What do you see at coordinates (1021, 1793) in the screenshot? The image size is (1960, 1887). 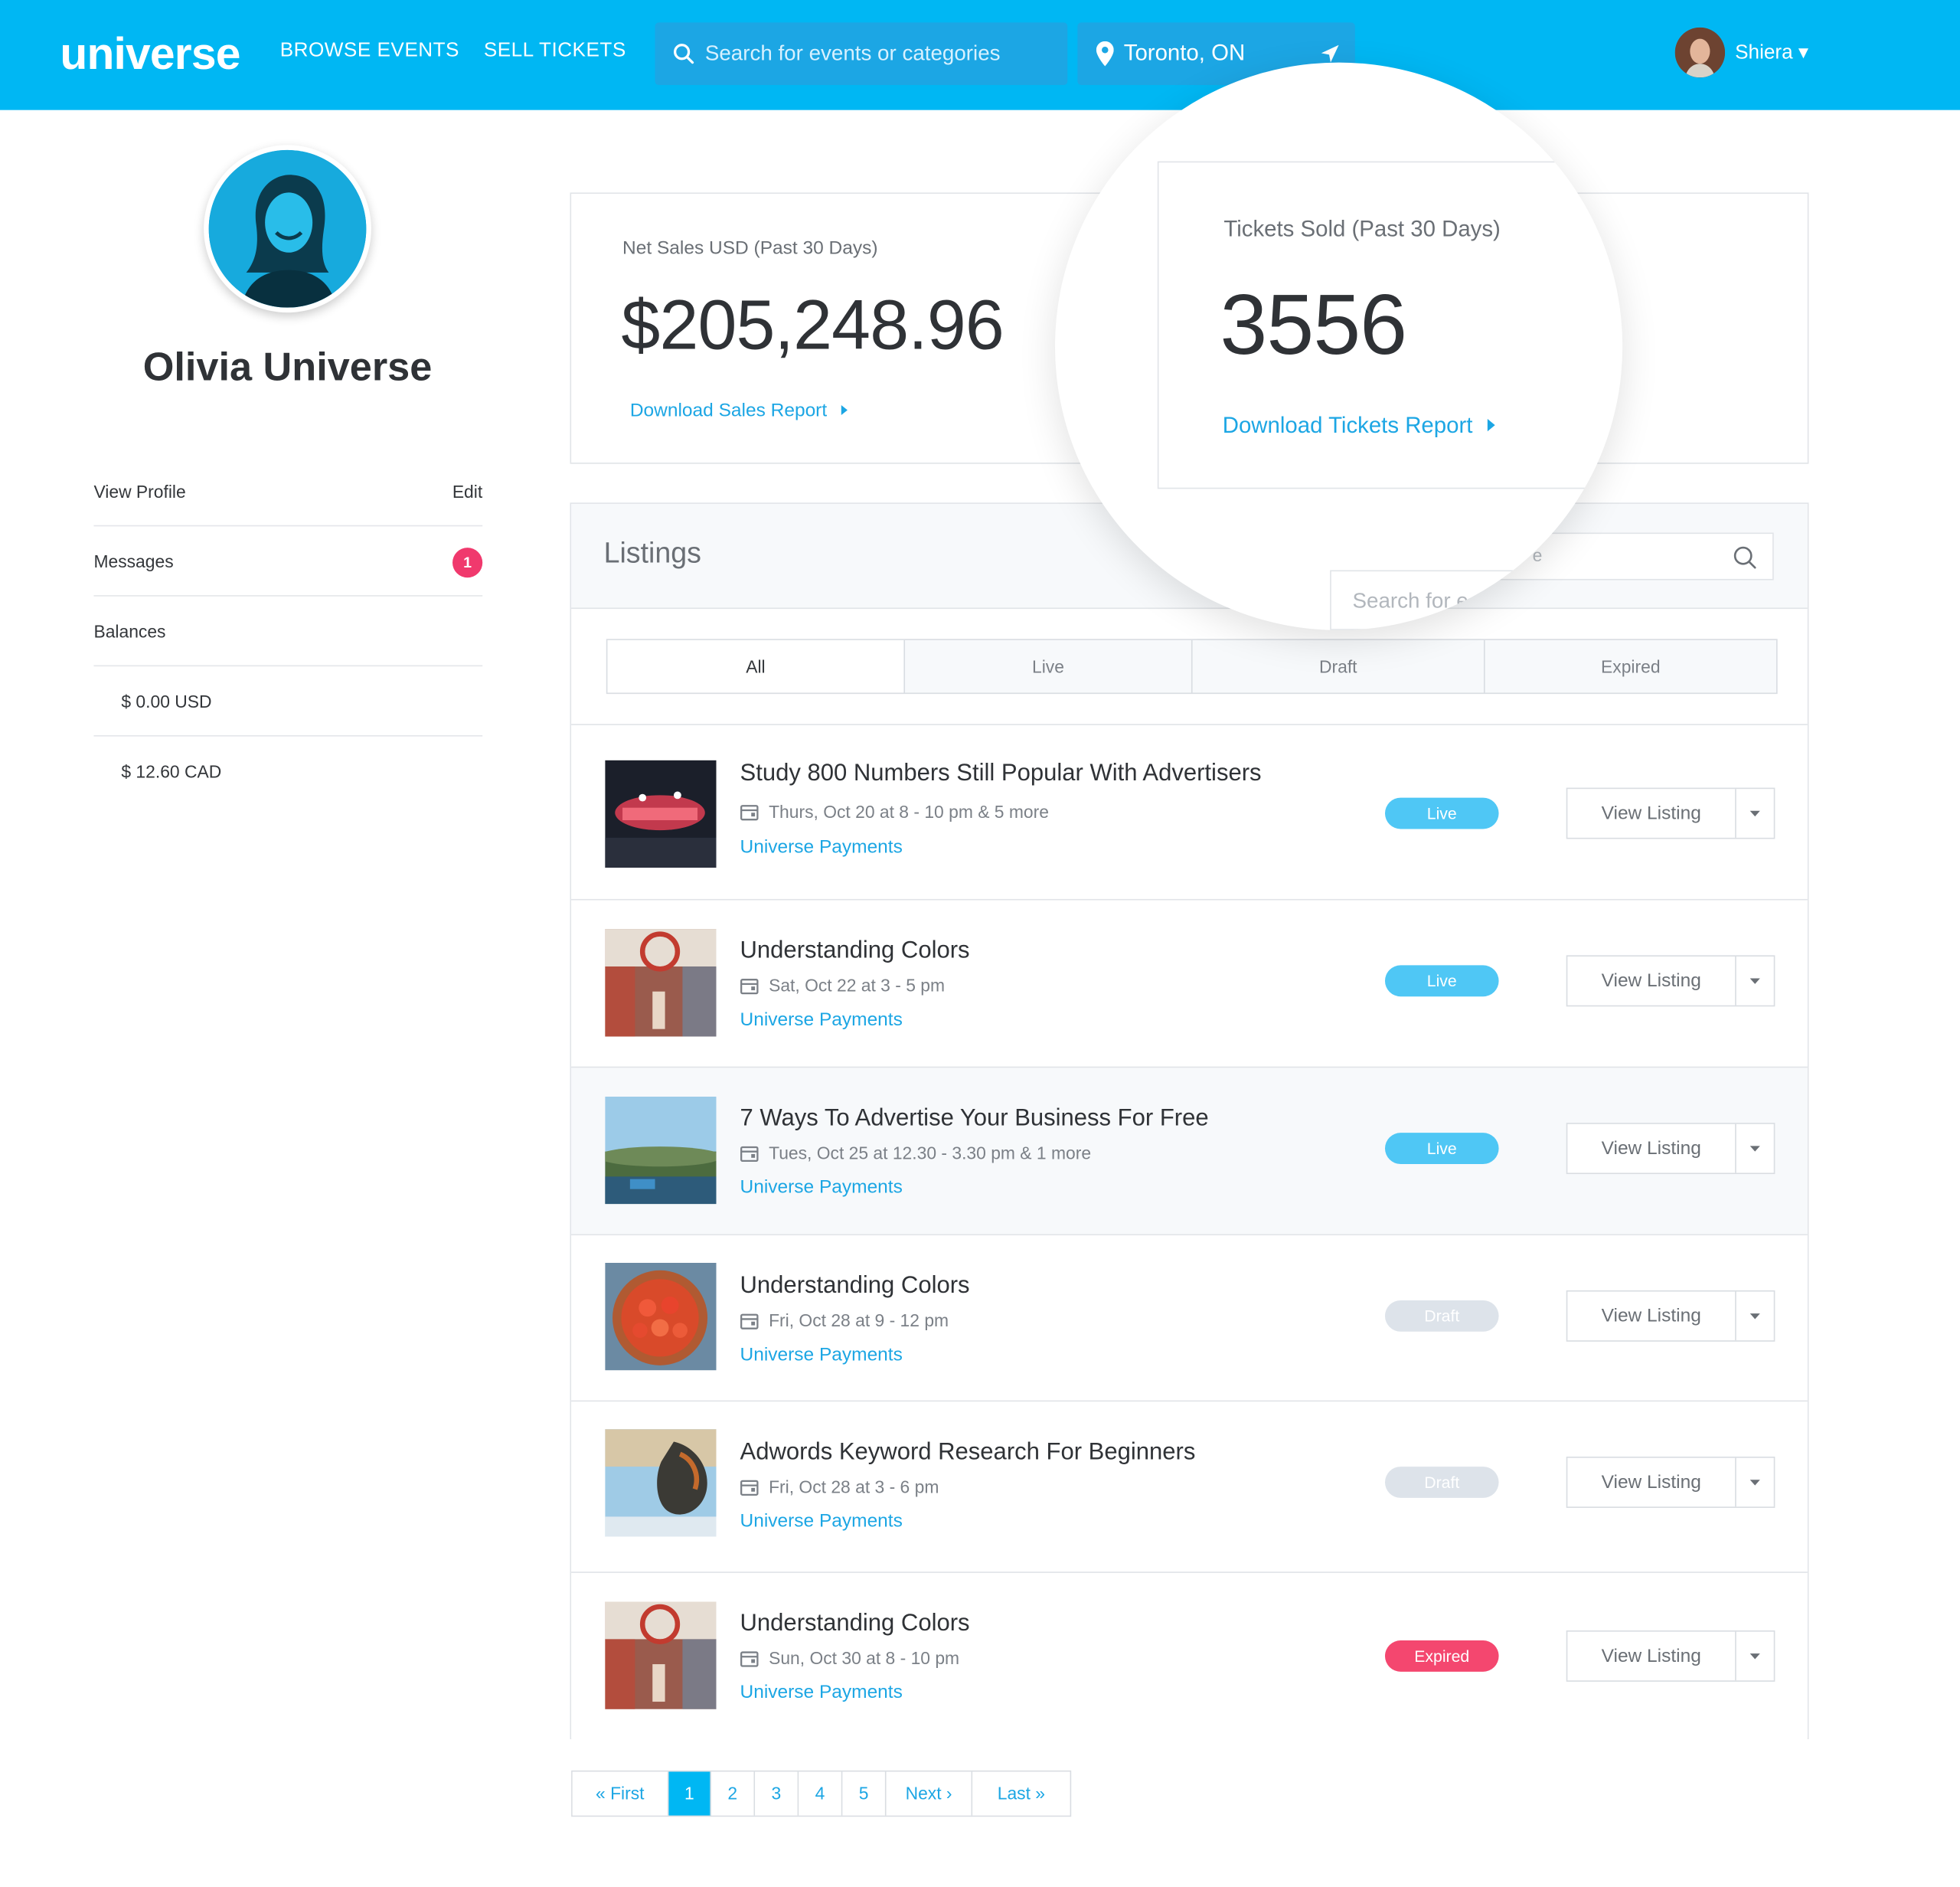 I see `page-last: Last »` at bounding box center [1021, 1793].